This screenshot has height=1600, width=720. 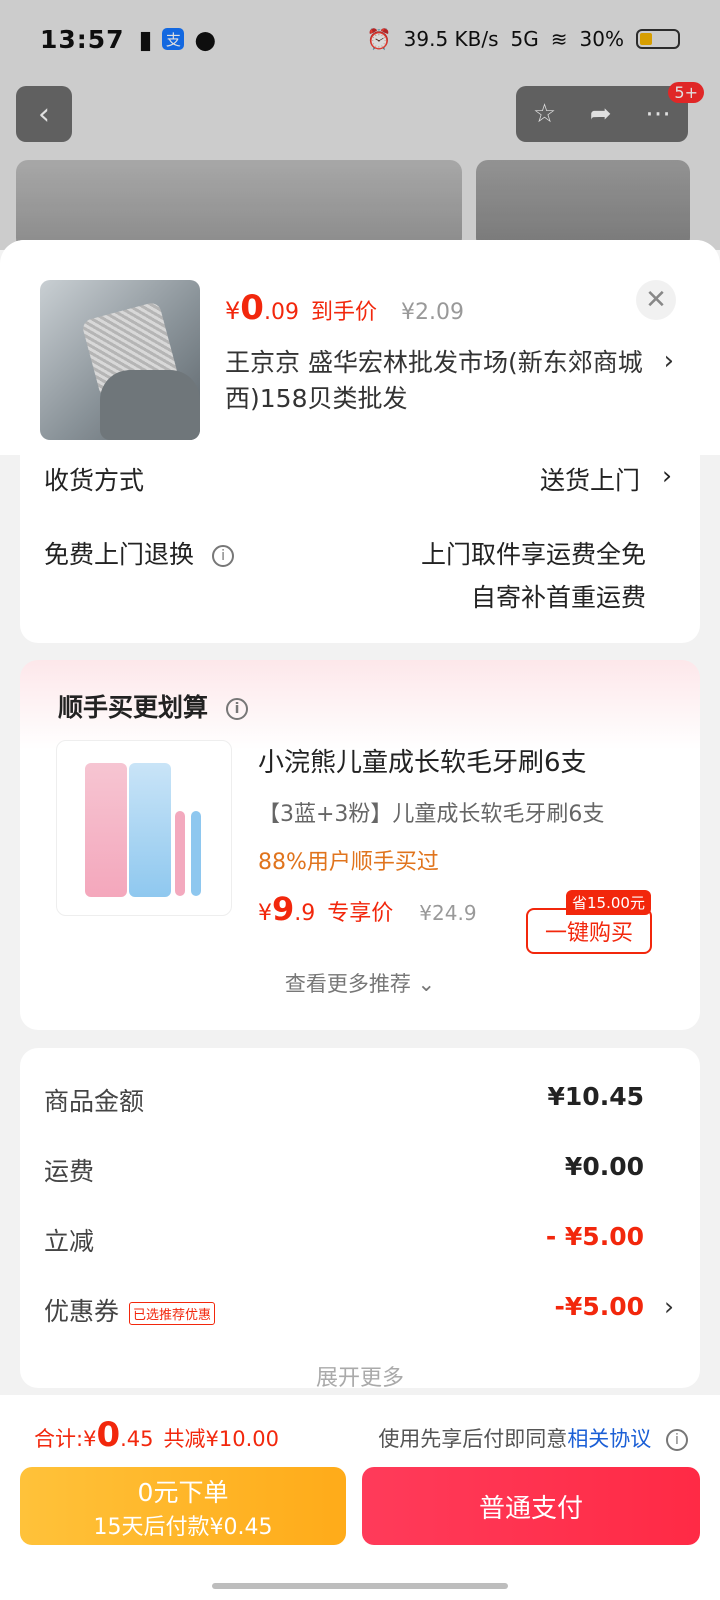 I want to click on recommend-product-image, so click(x=144, y=828).